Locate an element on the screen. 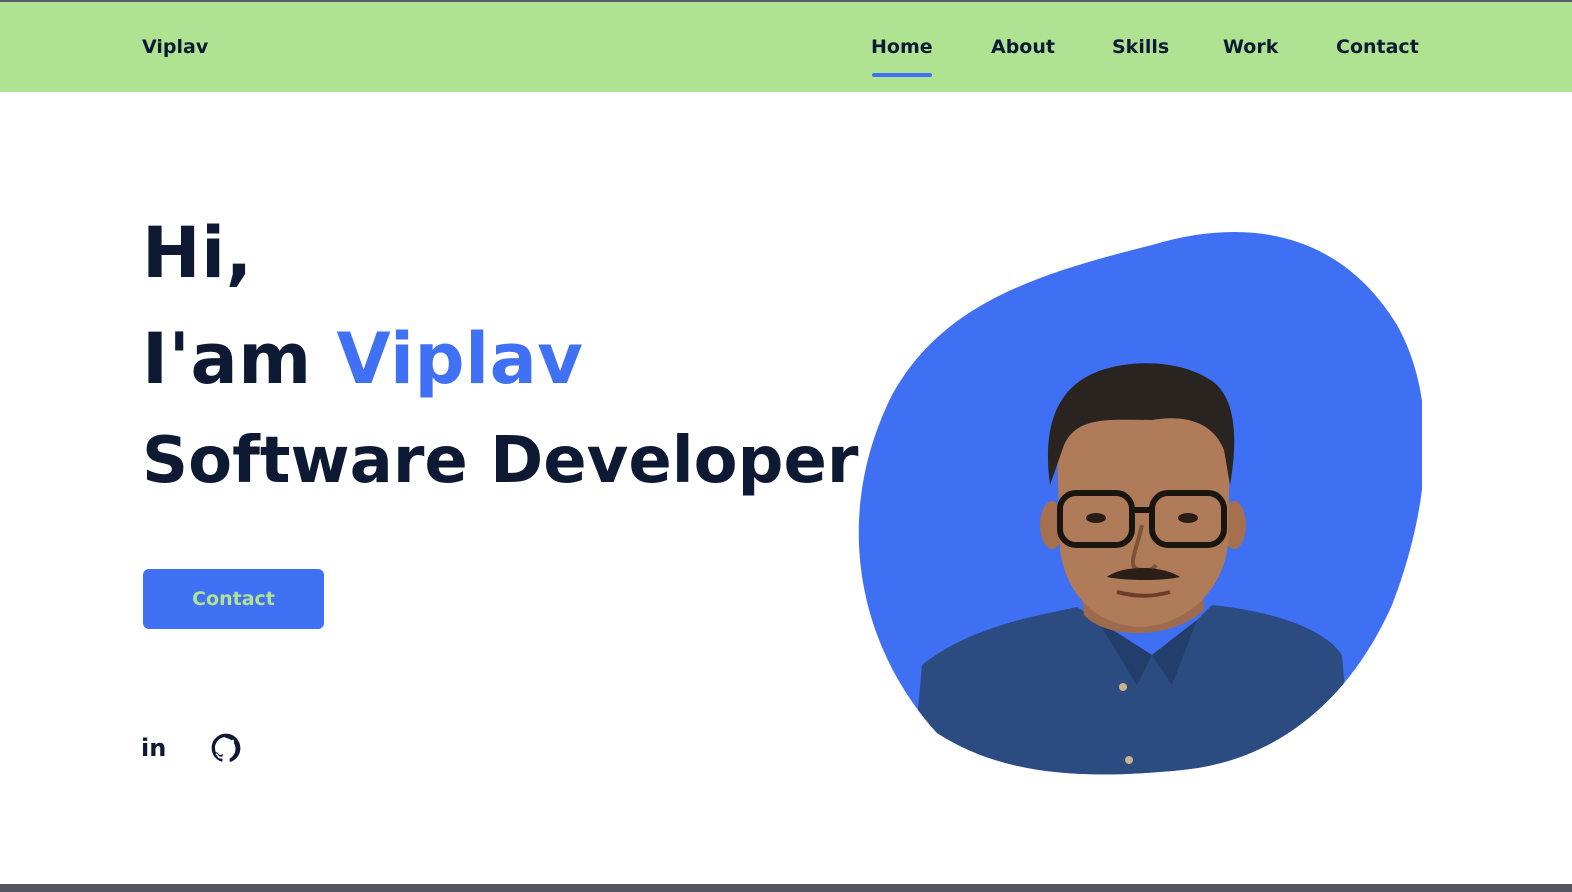  hero-intro-prefix: I'am is located at coordinates (227, 359).